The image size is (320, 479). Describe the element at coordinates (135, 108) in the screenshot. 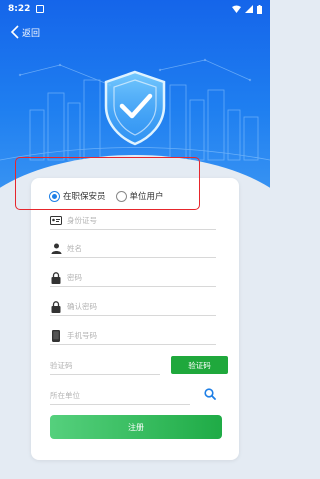

I see `shield-check-icon` at that location.